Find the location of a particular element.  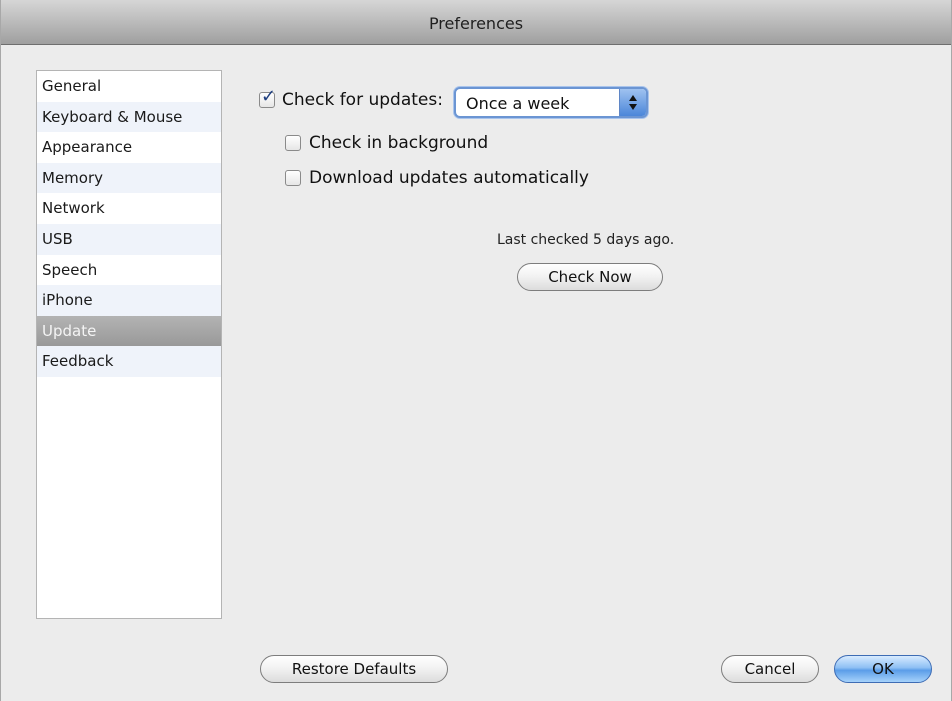

update-frequency-select: Once a week is located at coordinates (551, 102).